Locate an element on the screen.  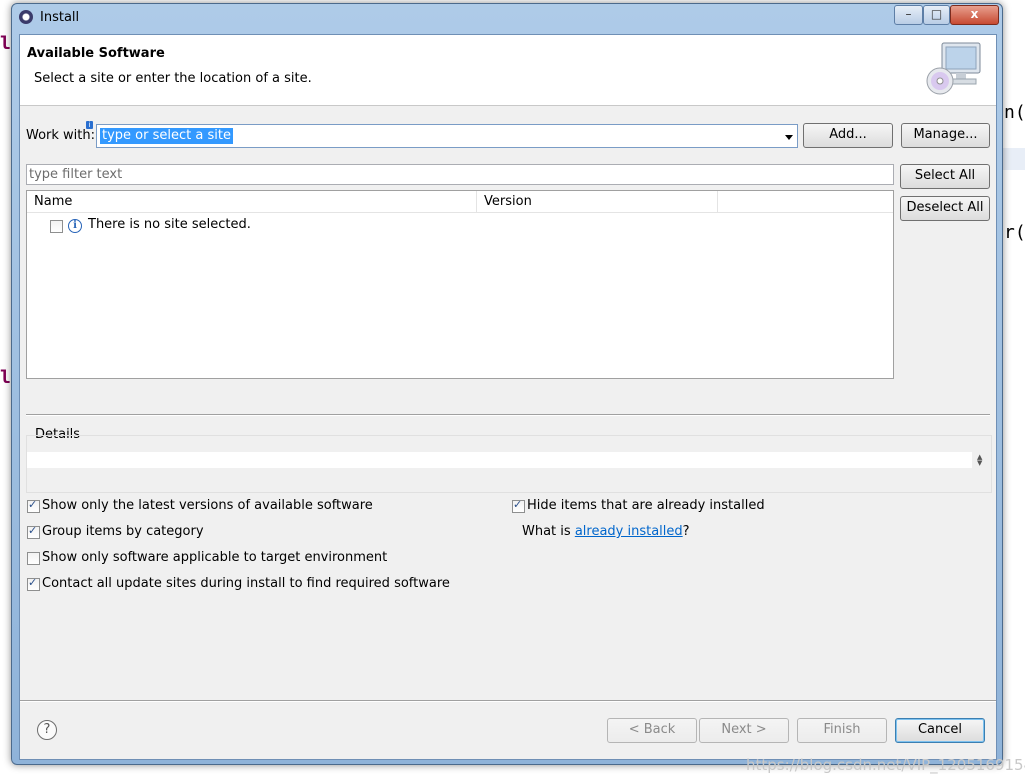
title-bar: Install – □ x is located at coordinates (507, 18).